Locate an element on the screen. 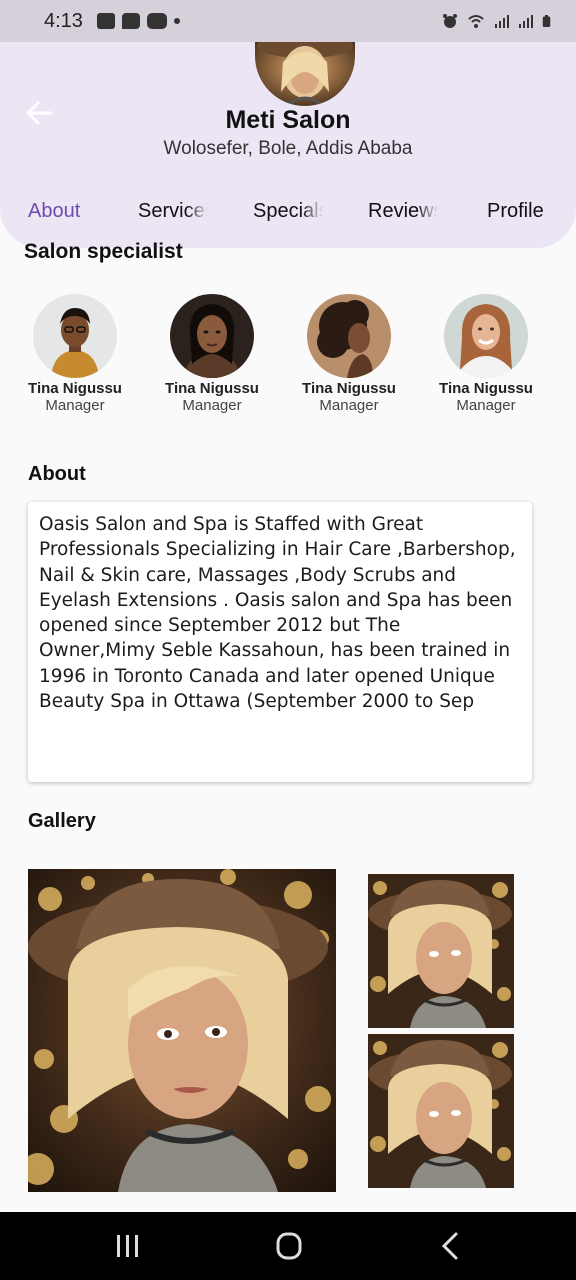 The height and width of the screenshot is (1280, 576). youtube-icon is located at coordinates (156, 21).